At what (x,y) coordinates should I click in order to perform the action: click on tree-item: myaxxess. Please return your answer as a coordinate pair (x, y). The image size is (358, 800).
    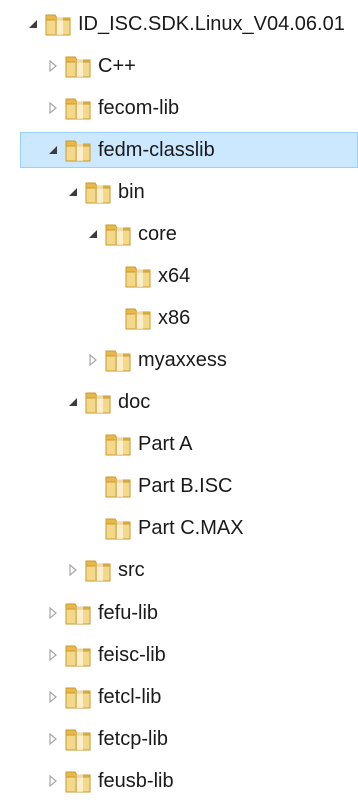
    Looking at the image, I should click on (179, 360).